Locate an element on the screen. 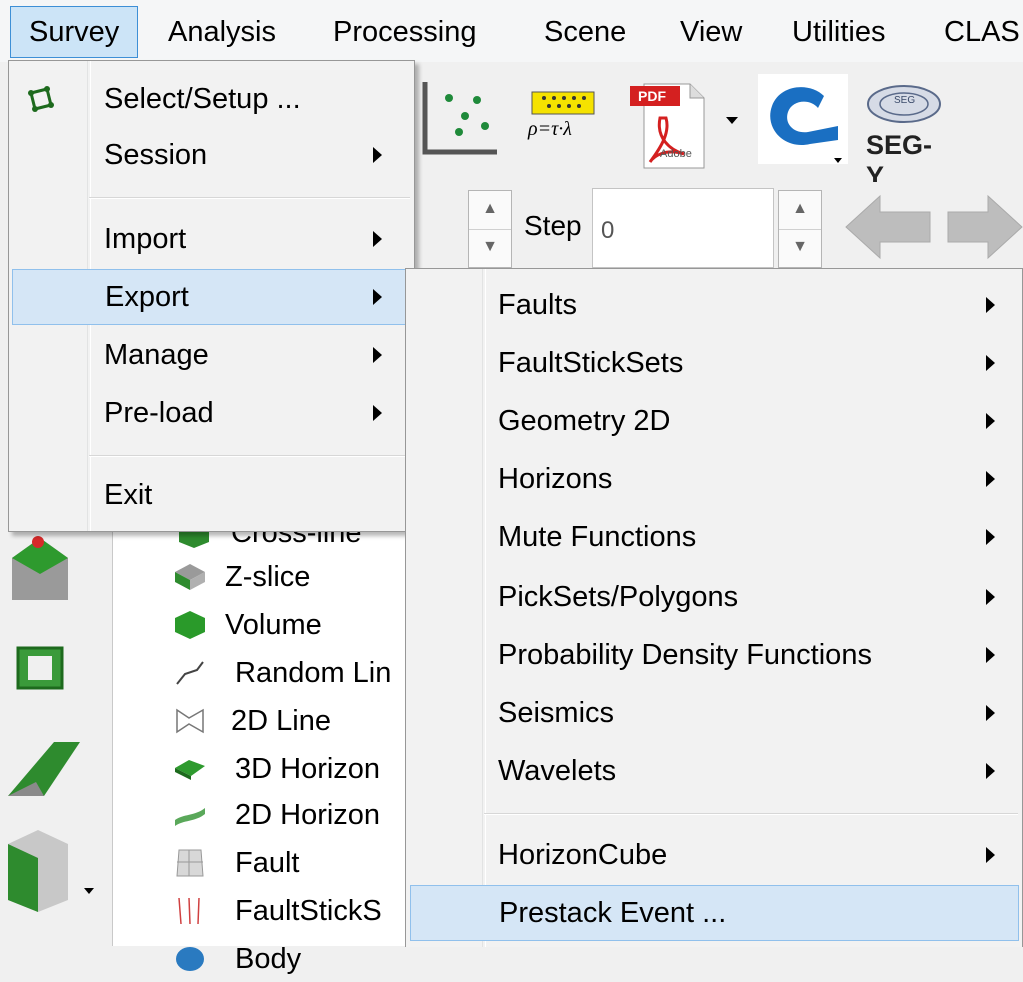 Image resolution: width=1023 pixels, height=982 pixels. step-field: 0 is located at coordinates (683, 228).